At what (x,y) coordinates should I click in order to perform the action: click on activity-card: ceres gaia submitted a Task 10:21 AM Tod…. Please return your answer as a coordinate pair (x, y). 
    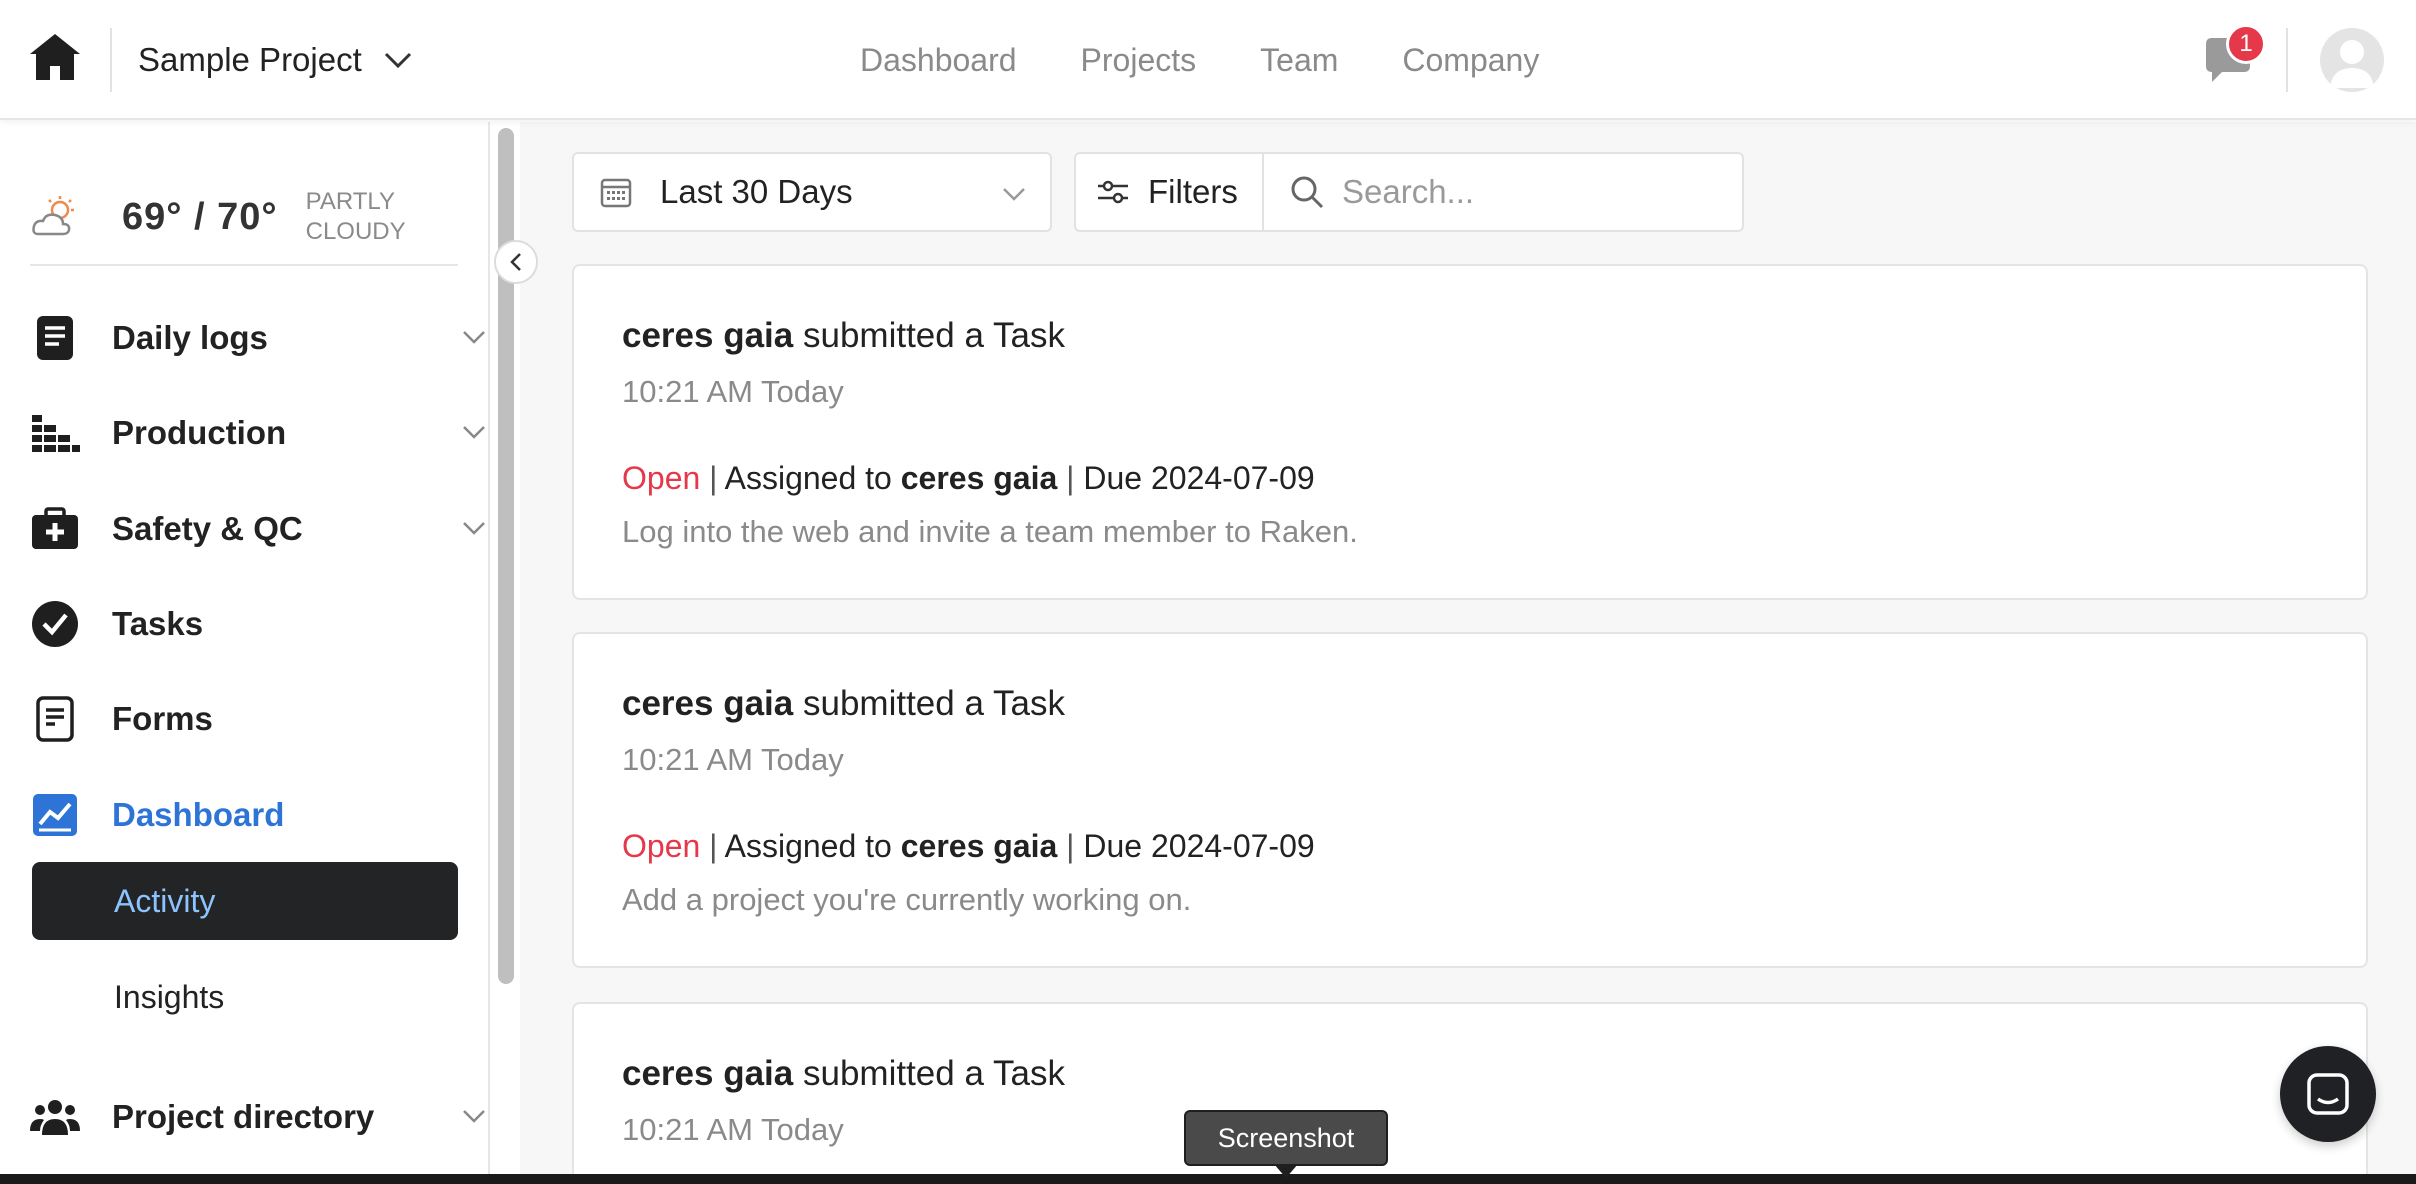
    Looking at the image, I should click on (1470, 1093).